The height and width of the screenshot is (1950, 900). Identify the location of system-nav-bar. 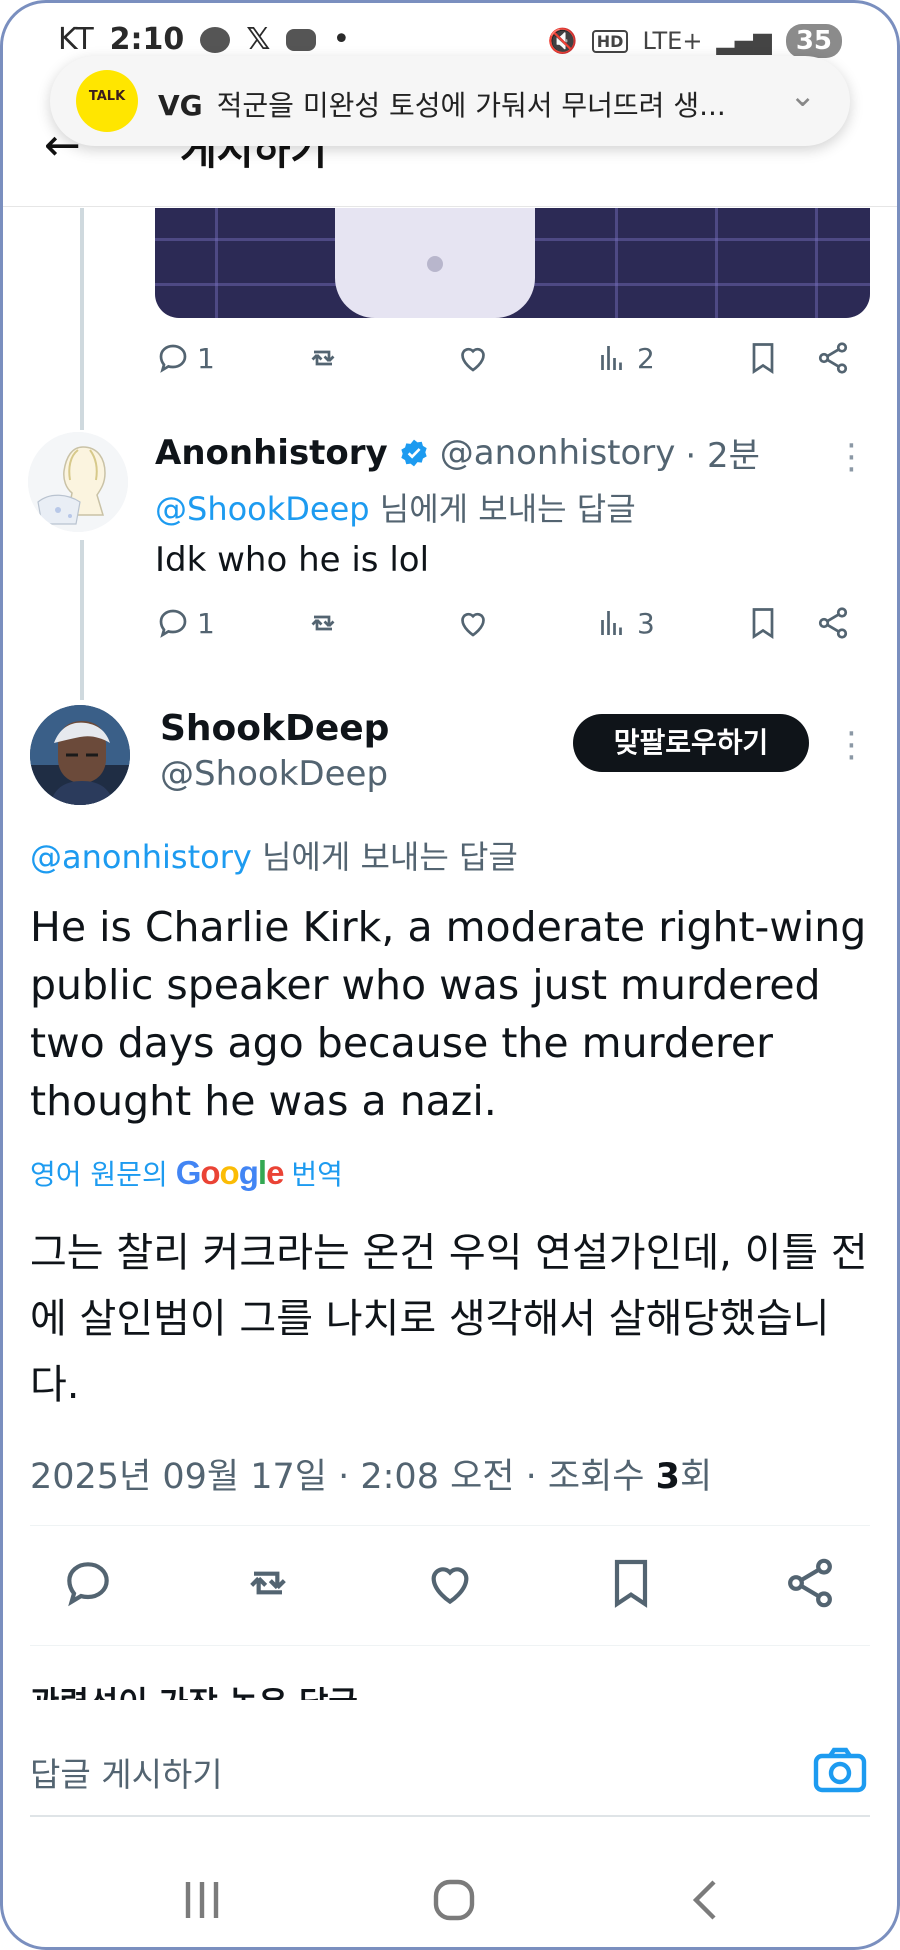
(450, 1895).